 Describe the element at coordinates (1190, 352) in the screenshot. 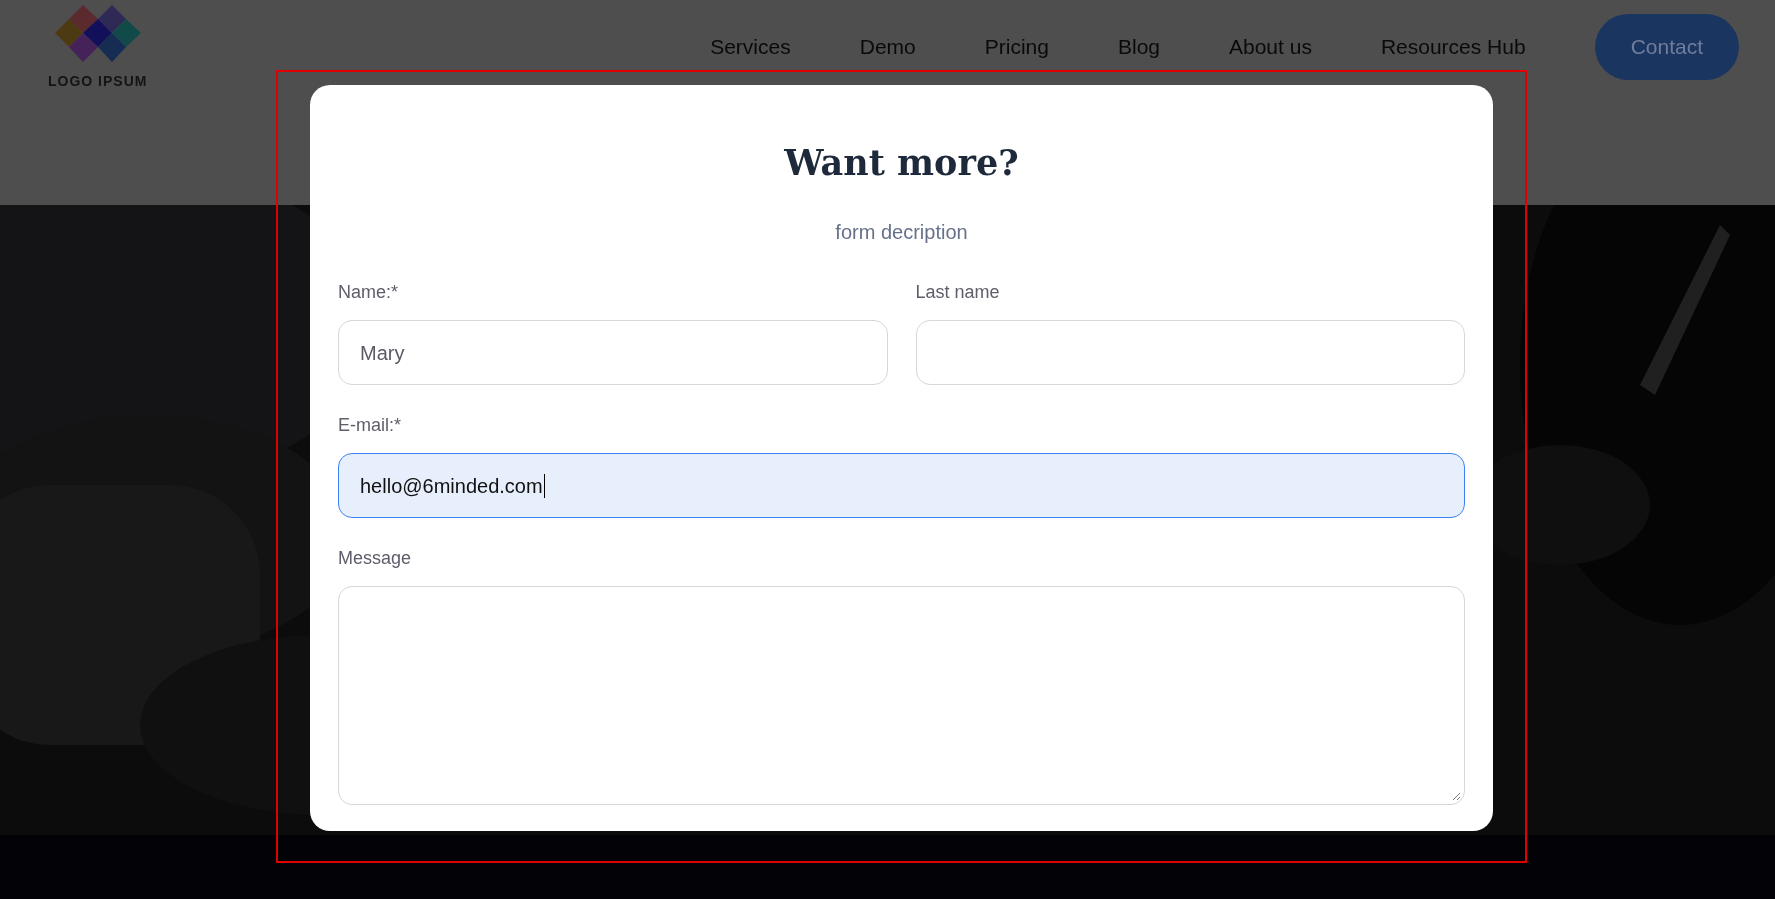

I see `input-field` at that location.